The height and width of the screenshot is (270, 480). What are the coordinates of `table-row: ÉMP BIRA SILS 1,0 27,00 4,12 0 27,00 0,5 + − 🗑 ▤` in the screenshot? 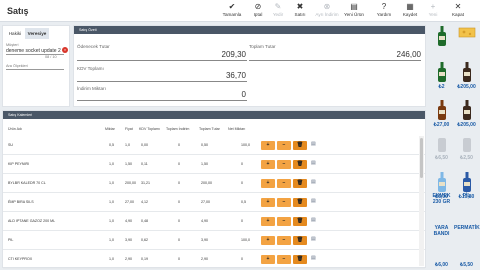 It's located at (214, 202).